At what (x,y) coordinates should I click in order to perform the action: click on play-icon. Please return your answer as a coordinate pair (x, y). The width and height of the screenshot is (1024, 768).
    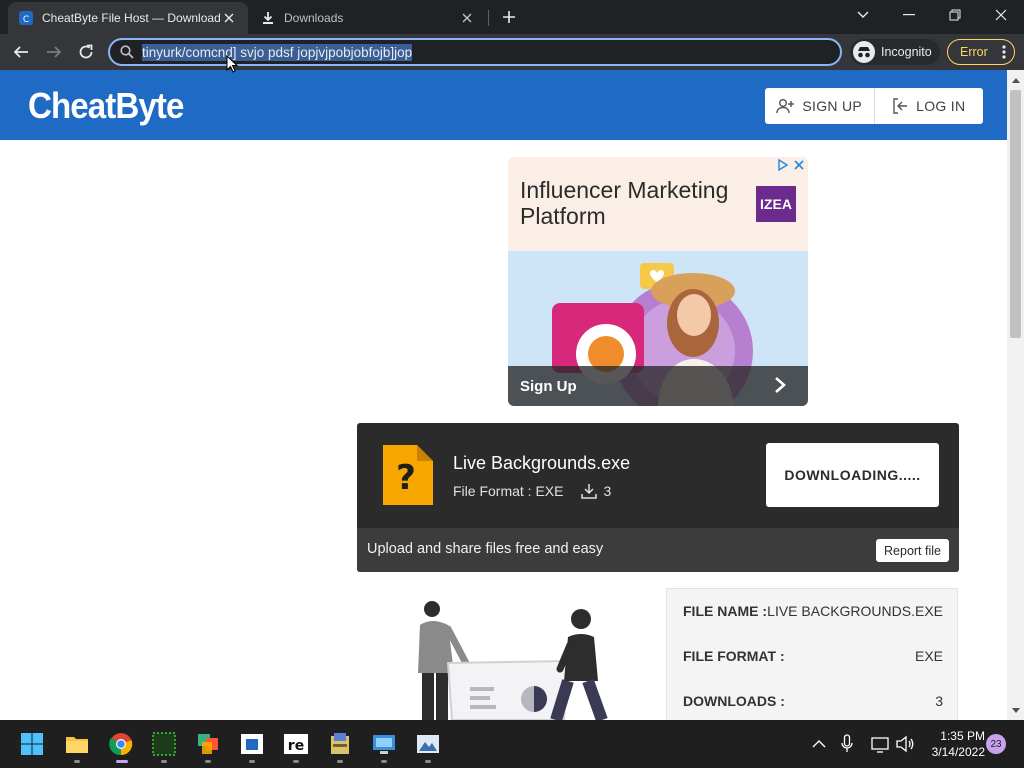
    Looking at the image, I should click on (783, 165).